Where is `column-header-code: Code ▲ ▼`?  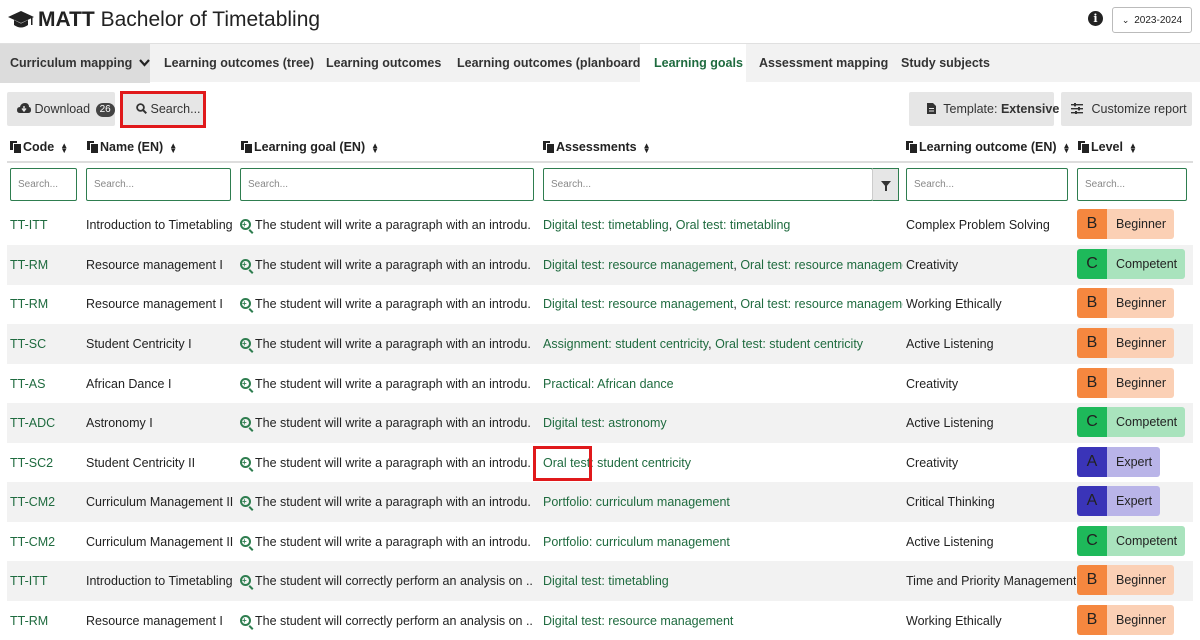 column-header-code: Code ▲ ▼ is located at coordinates (39, 147).